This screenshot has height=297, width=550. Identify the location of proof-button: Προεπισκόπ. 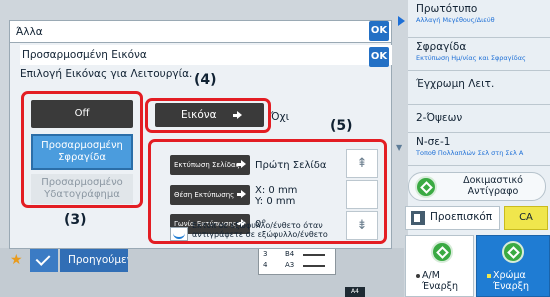
(452, 218).